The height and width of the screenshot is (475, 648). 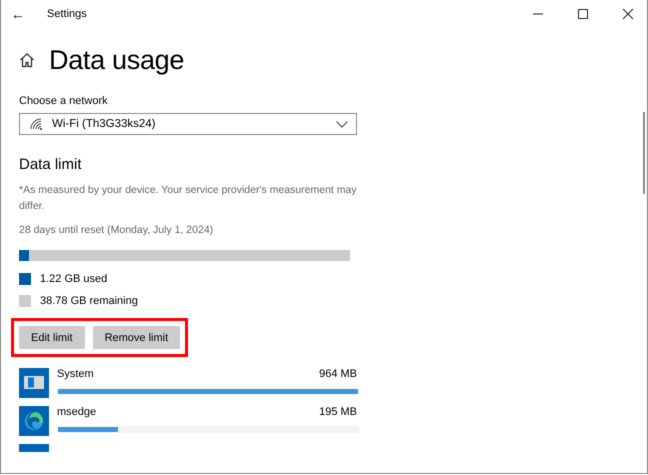 What do you see at coordinates (338, 374) in the screenshot?
I see `app-usage: 964 MB` at bounding box center [338, 374].